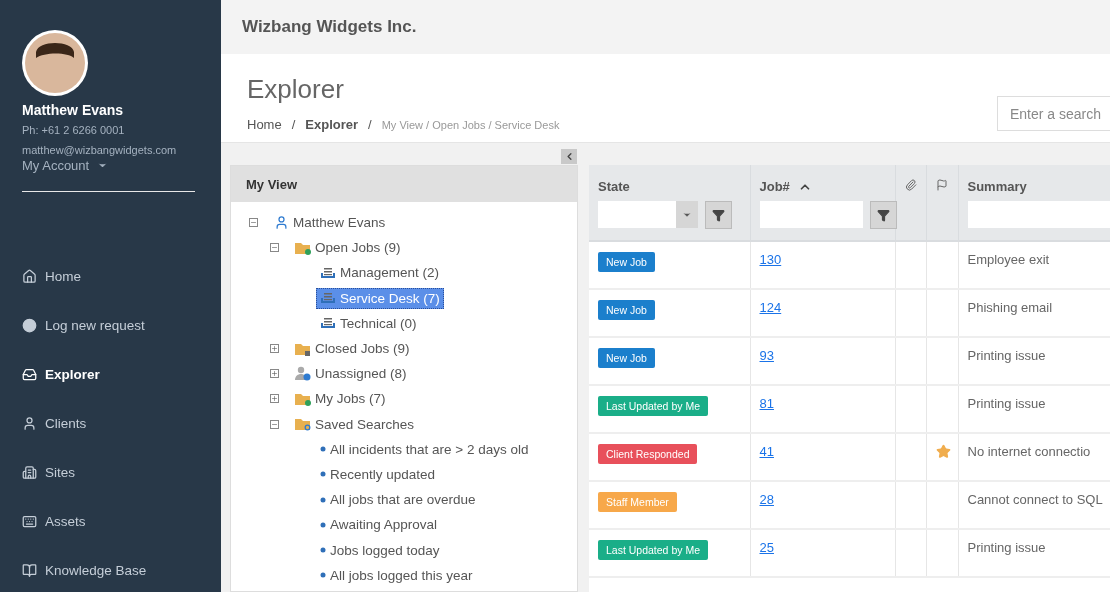 The image size is (1110, 592). I want to click on nav-item: Log new request, so click(110, 325).